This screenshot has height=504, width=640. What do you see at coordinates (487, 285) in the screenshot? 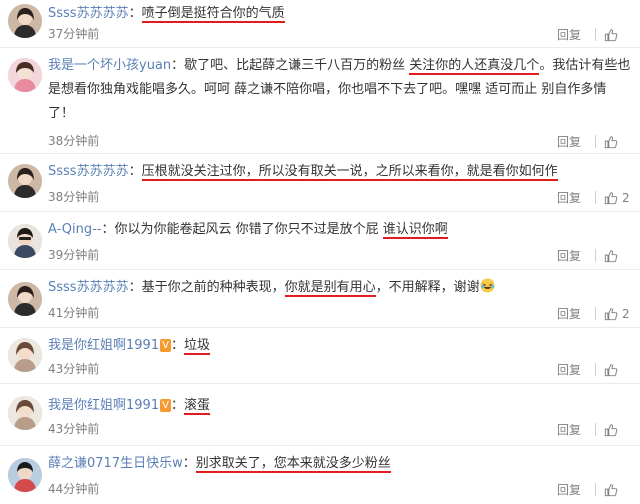
I see `laugh-cry-emoji` at bounding box center [487, 285].